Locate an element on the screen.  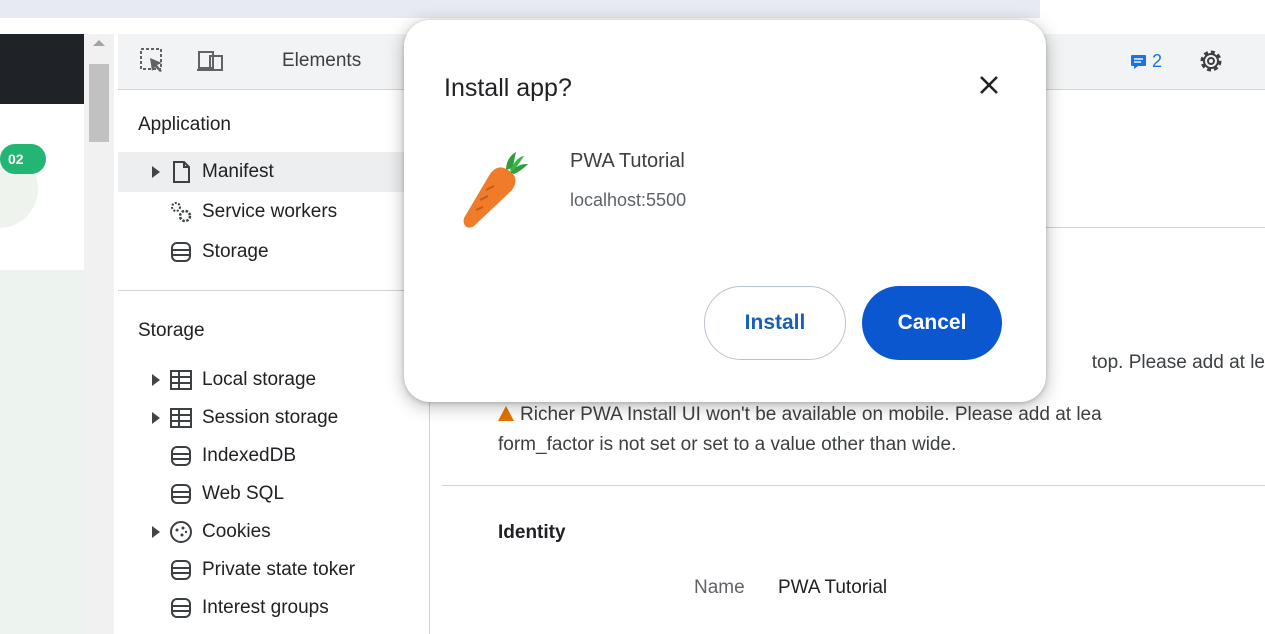
sidebar-item-manifest: Manifest is located at coordinates (274, 172).